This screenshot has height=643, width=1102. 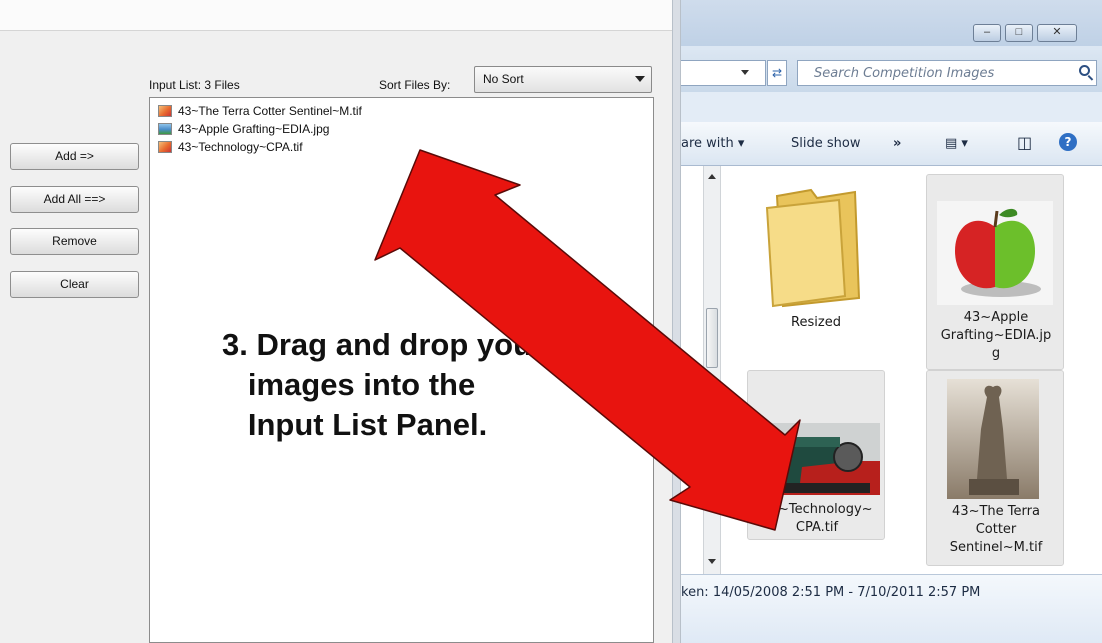 I want to click on add-all-button: Add All ==>, so click(x=74, y=199).